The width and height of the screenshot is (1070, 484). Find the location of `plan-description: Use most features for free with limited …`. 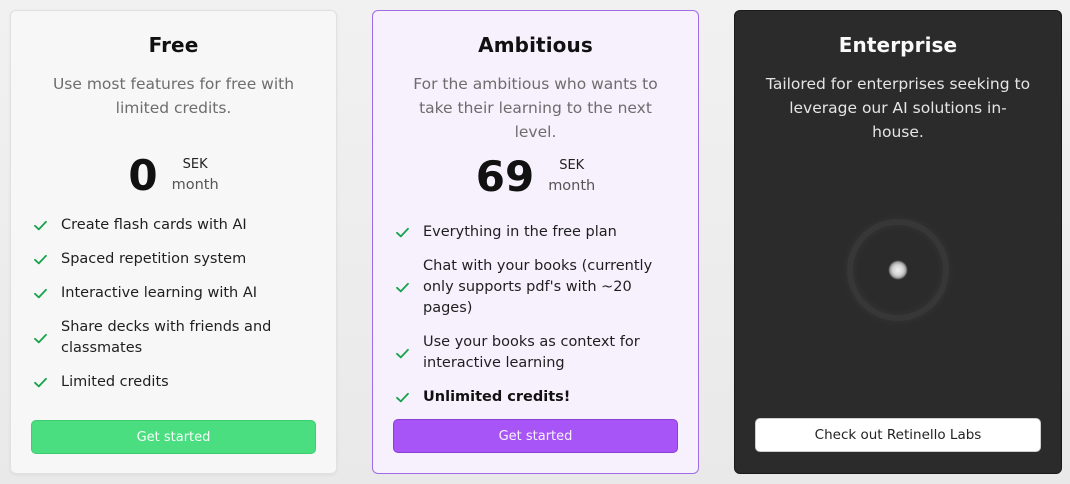

plan-description: Use most features for free with limited … is located at coordinates (173, 96).